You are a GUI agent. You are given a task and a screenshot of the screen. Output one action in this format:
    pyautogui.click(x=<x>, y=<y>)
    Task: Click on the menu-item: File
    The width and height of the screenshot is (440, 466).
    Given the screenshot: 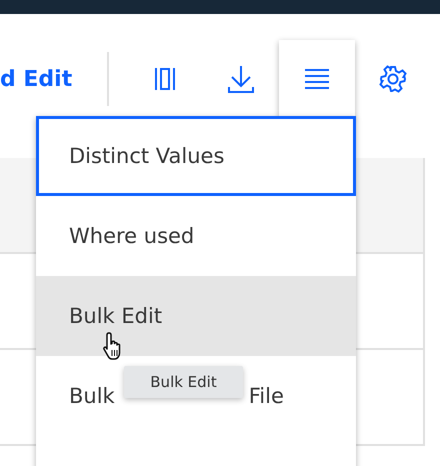 What is the action you would take?
    pyautogui.click(x=266, y=396)
    